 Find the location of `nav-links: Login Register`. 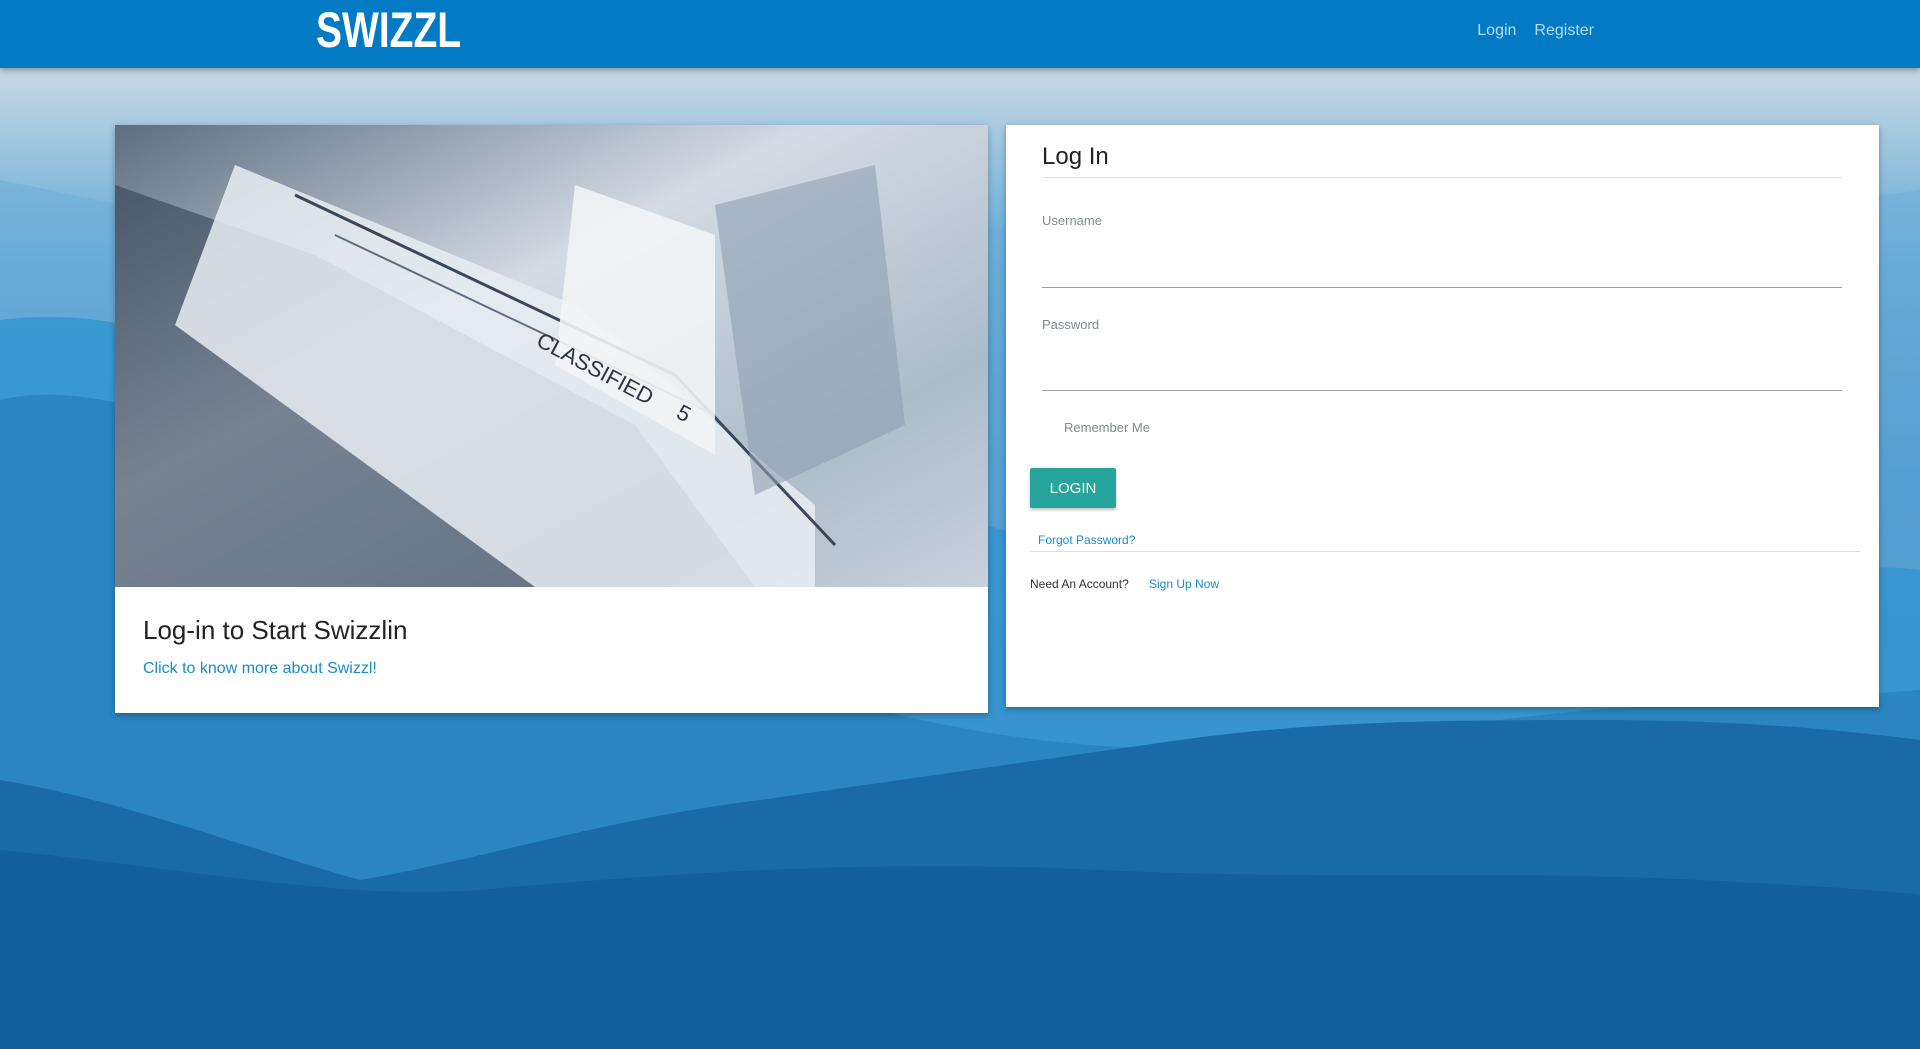

nav-links: Login Register is located at coordinates (1535, 31).